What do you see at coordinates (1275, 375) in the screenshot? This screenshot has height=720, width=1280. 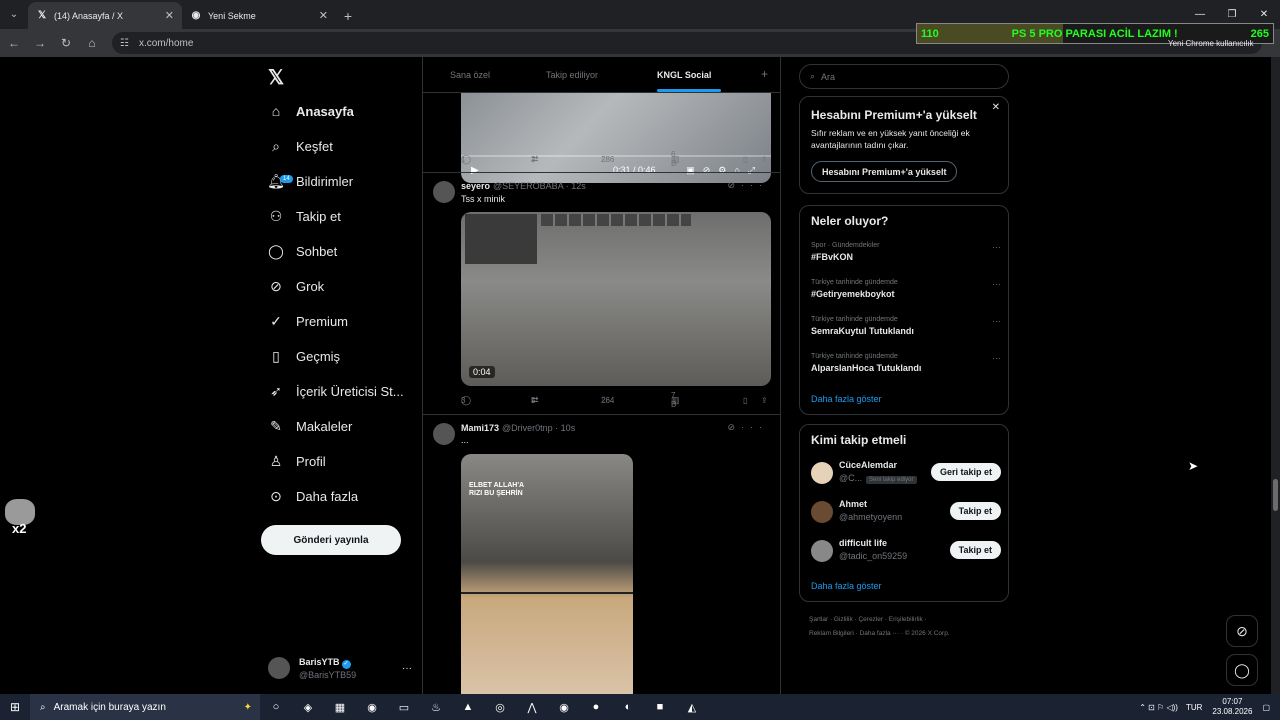 I see `scrollbar` at bounding box center [1275, 375].